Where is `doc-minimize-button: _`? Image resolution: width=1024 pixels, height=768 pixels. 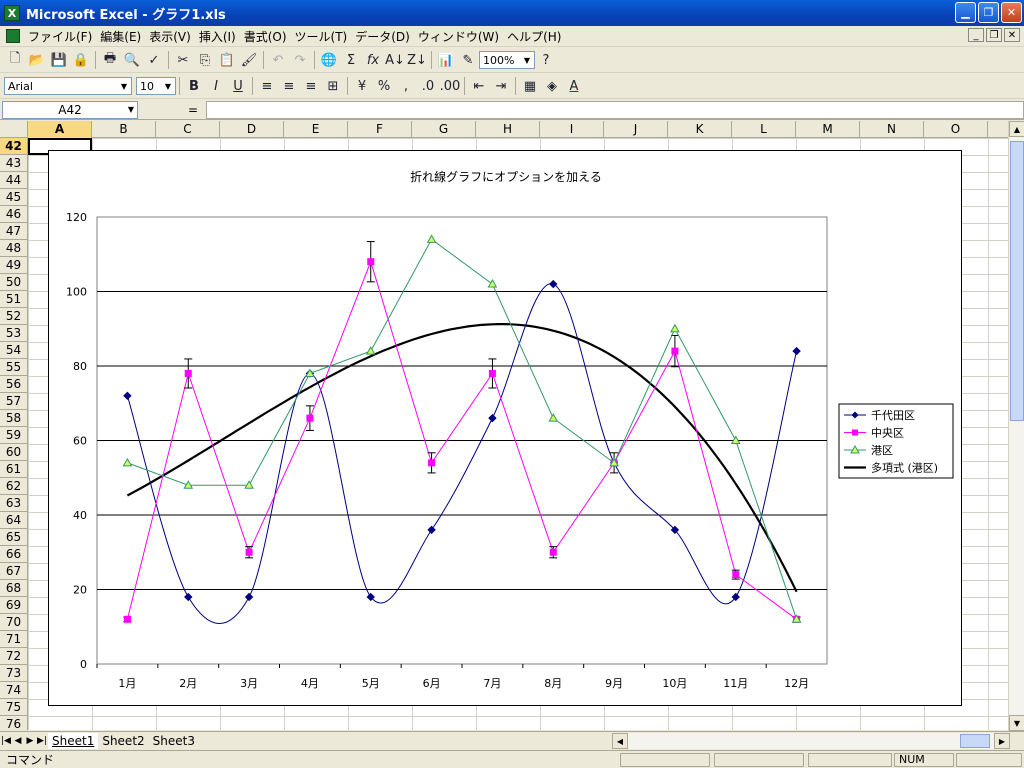
doc-minimize-button: _ is located at coordinates (976, 35).